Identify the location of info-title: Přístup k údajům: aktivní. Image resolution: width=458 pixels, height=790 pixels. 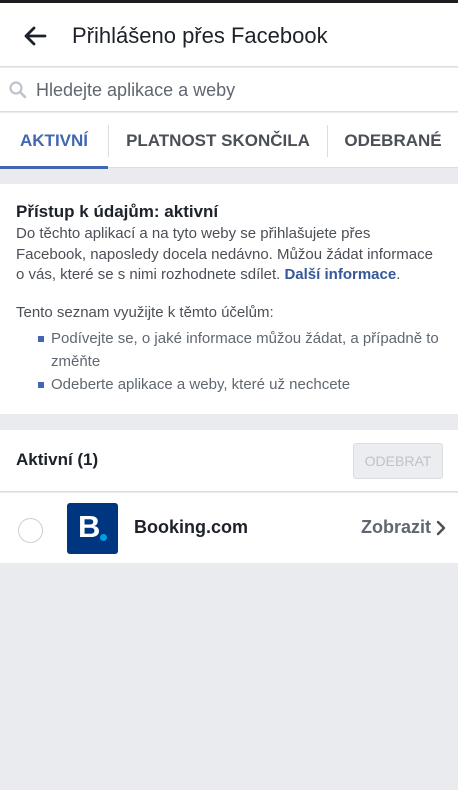
(117, 211).